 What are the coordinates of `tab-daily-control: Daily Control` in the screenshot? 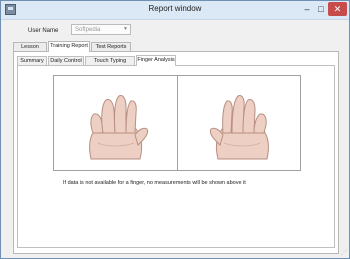 It's located at (66, 60).